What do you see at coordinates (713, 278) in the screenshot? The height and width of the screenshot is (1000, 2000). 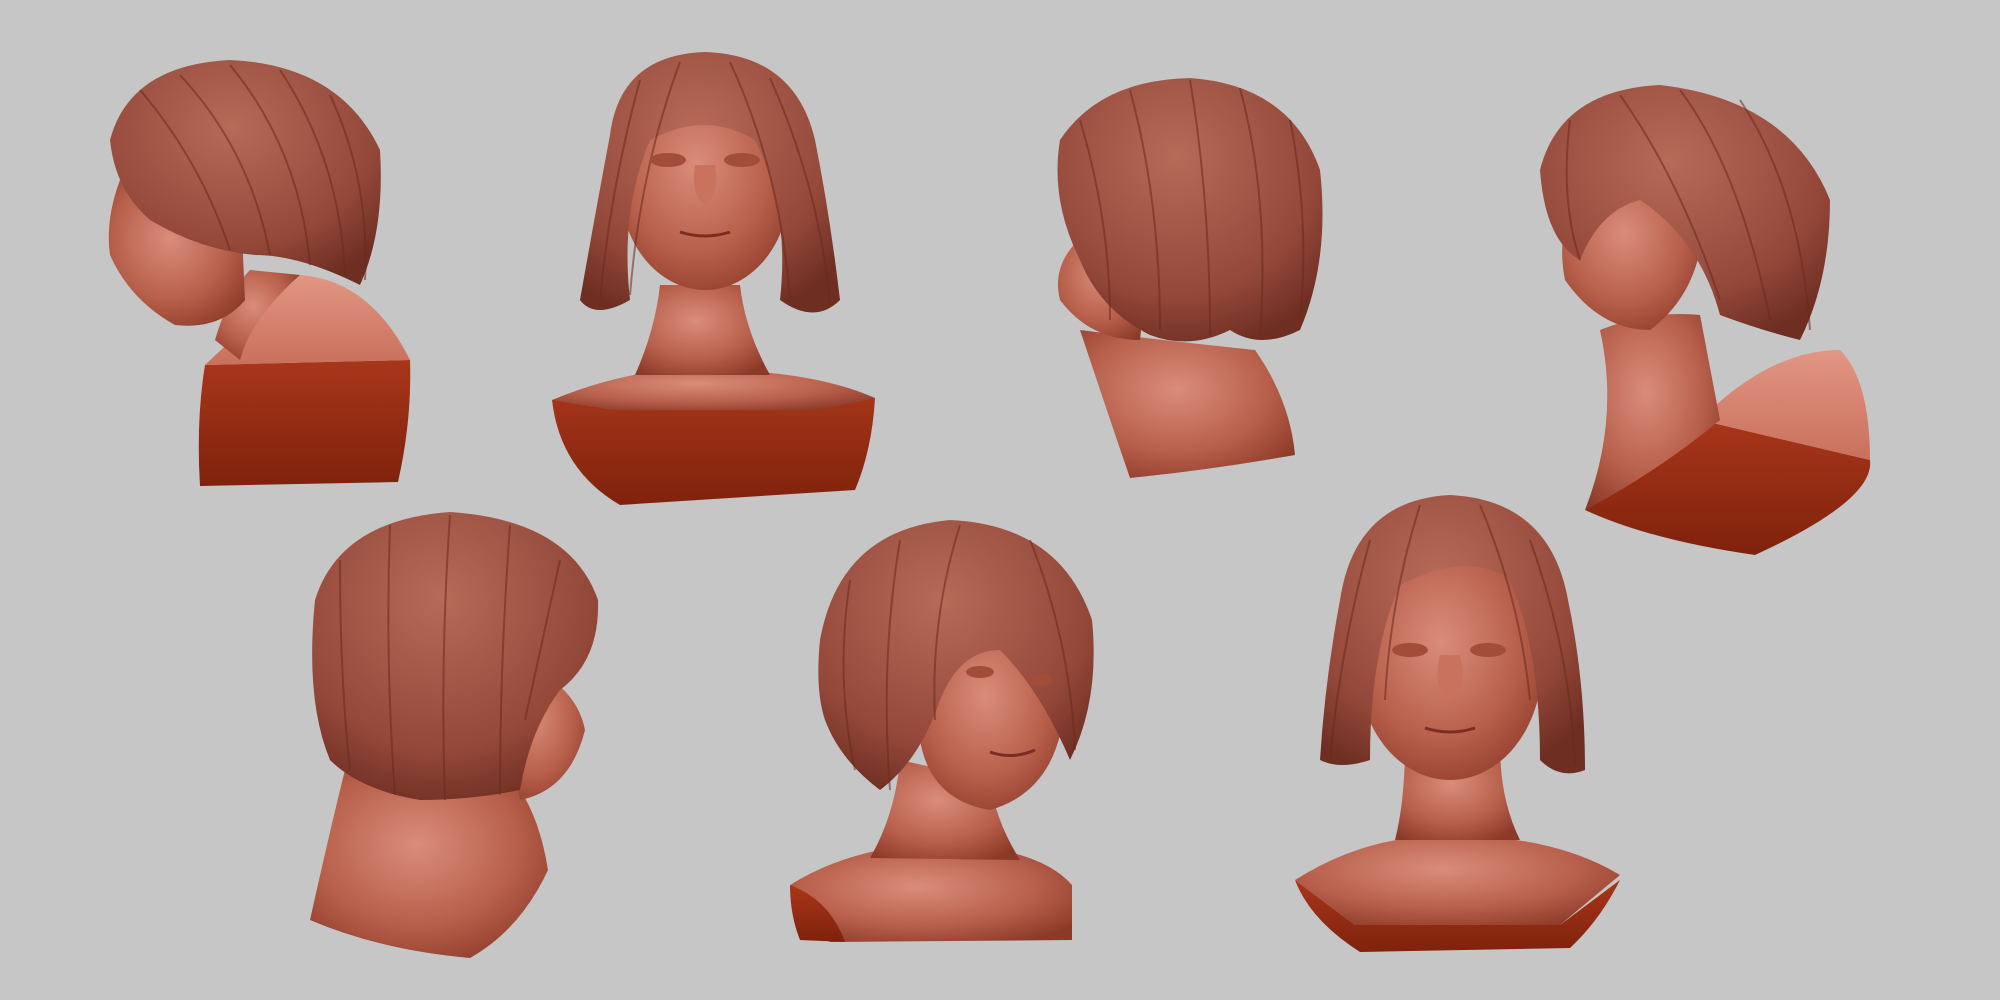 I see `bust-front-low-angle` at bounding box center [713, 278].